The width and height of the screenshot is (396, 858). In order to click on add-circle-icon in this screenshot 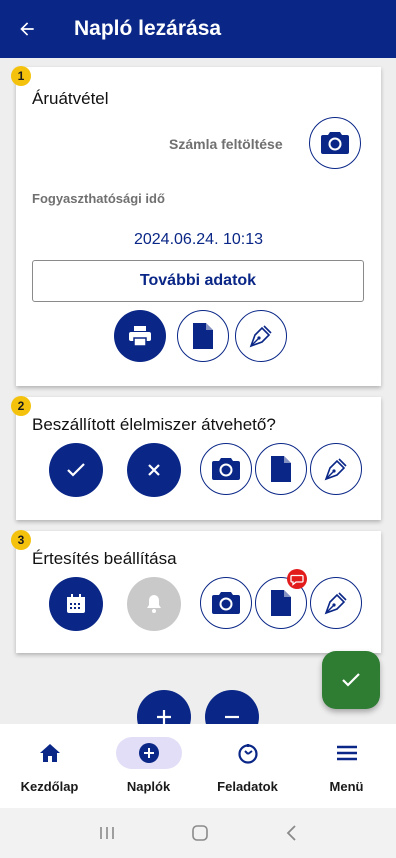, I will do `click(148, 753)`.